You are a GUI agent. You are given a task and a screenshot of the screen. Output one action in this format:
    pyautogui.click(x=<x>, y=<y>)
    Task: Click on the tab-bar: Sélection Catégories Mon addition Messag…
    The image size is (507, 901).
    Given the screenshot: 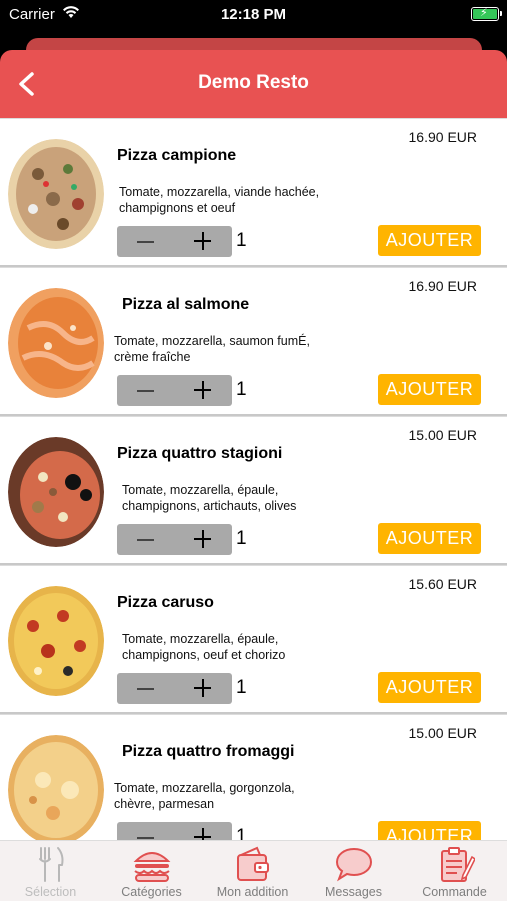 What is the action you would take?
    pyautogui.click(x=253, y=870)
    